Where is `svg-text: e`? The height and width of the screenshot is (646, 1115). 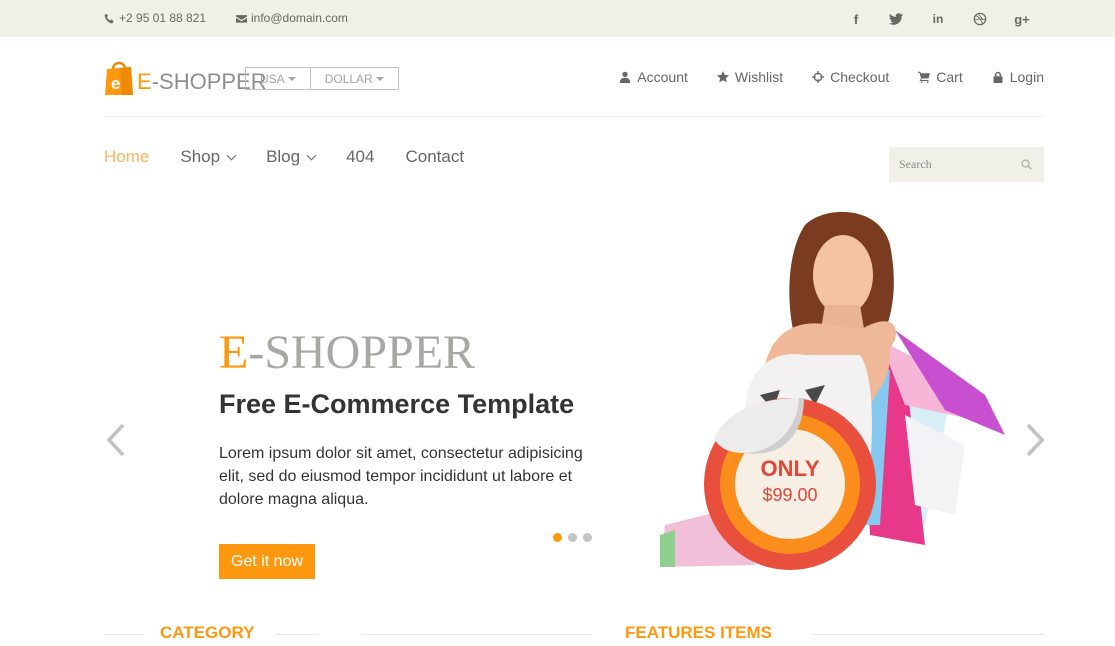
svg-text: e is located at coordinates (115, 83).